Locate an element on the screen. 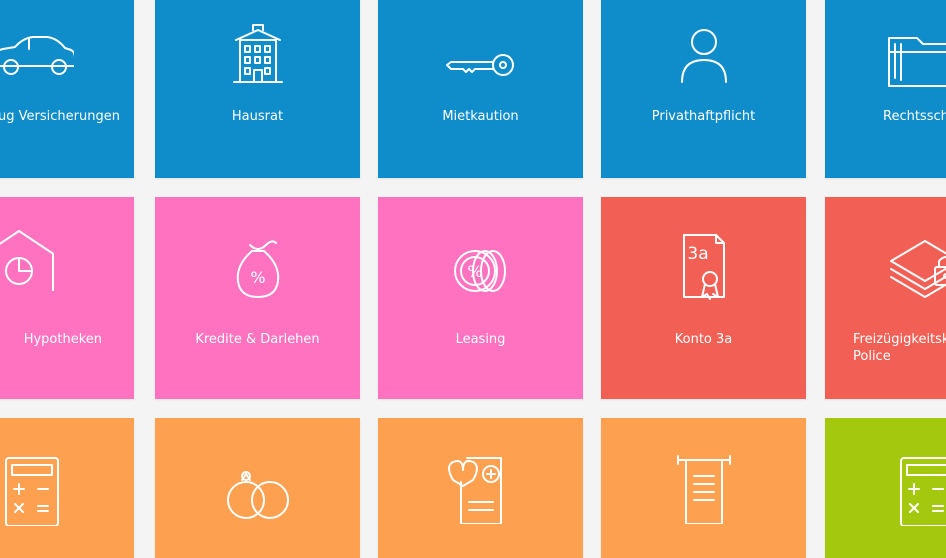 The image size is (946, 558). tile-label: Privathaftpflicht is located at coordinates (703, 116).